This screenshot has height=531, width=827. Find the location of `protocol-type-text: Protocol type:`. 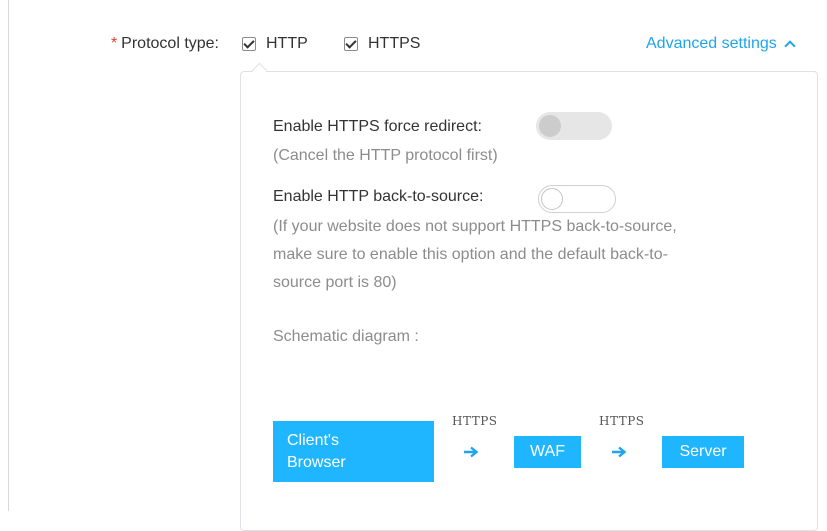

protocol-type-text: Protocol type: is located at coordinates (170, 43).